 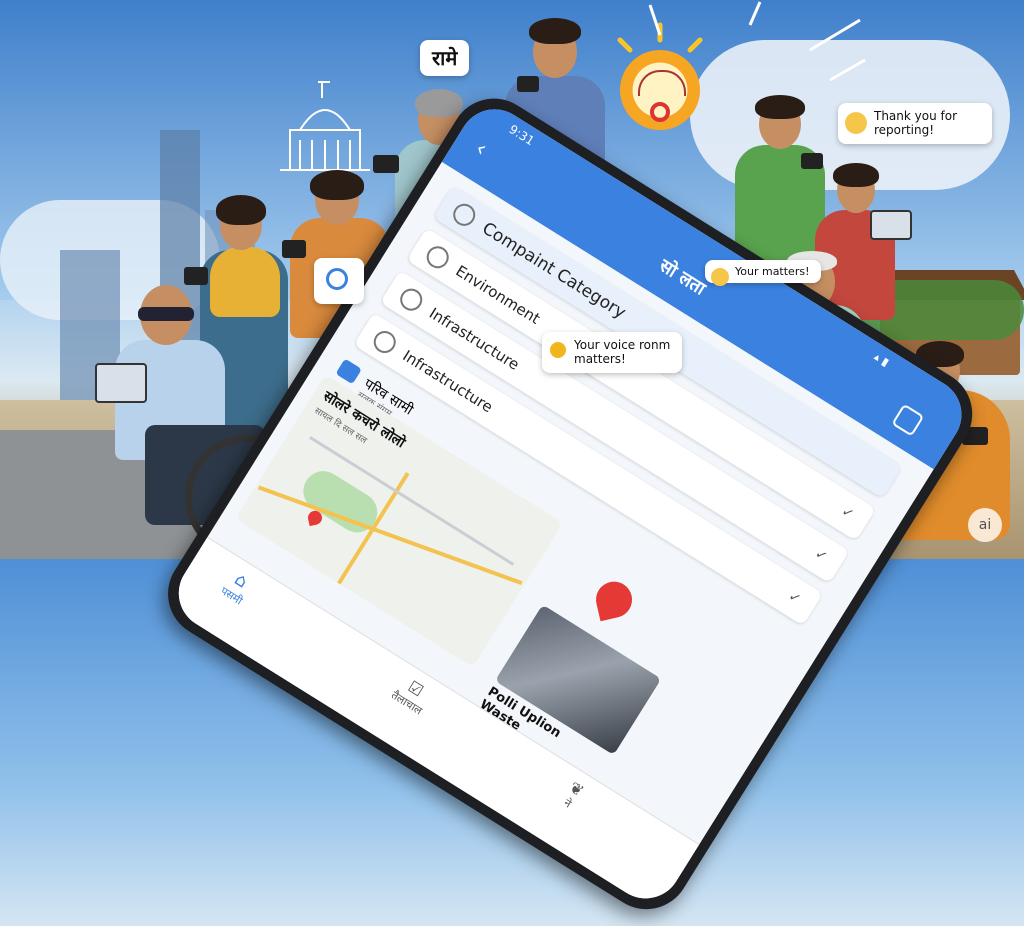 I want to click on user-icon, so click(x=464, y=214).